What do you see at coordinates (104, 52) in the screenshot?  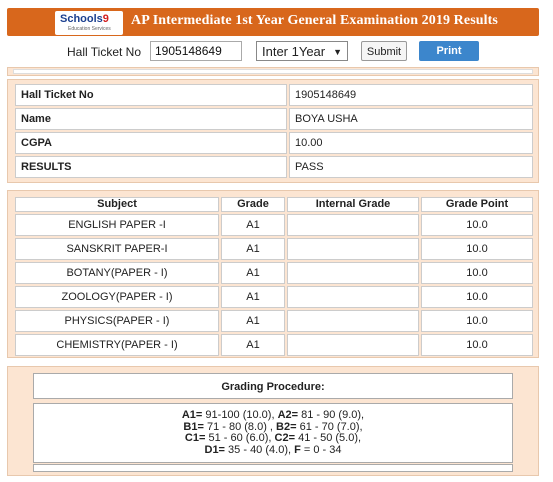 I see `hall-ticket-label: Hall Ticket No` at bounding box center [104, 52].